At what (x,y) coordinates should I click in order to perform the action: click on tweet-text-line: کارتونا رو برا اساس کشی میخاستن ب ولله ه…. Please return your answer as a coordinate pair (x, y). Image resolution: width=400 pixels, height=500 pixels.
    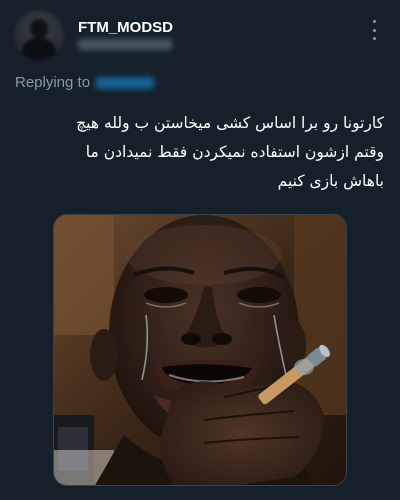
    Looking at the image, I should click on (230, 123).